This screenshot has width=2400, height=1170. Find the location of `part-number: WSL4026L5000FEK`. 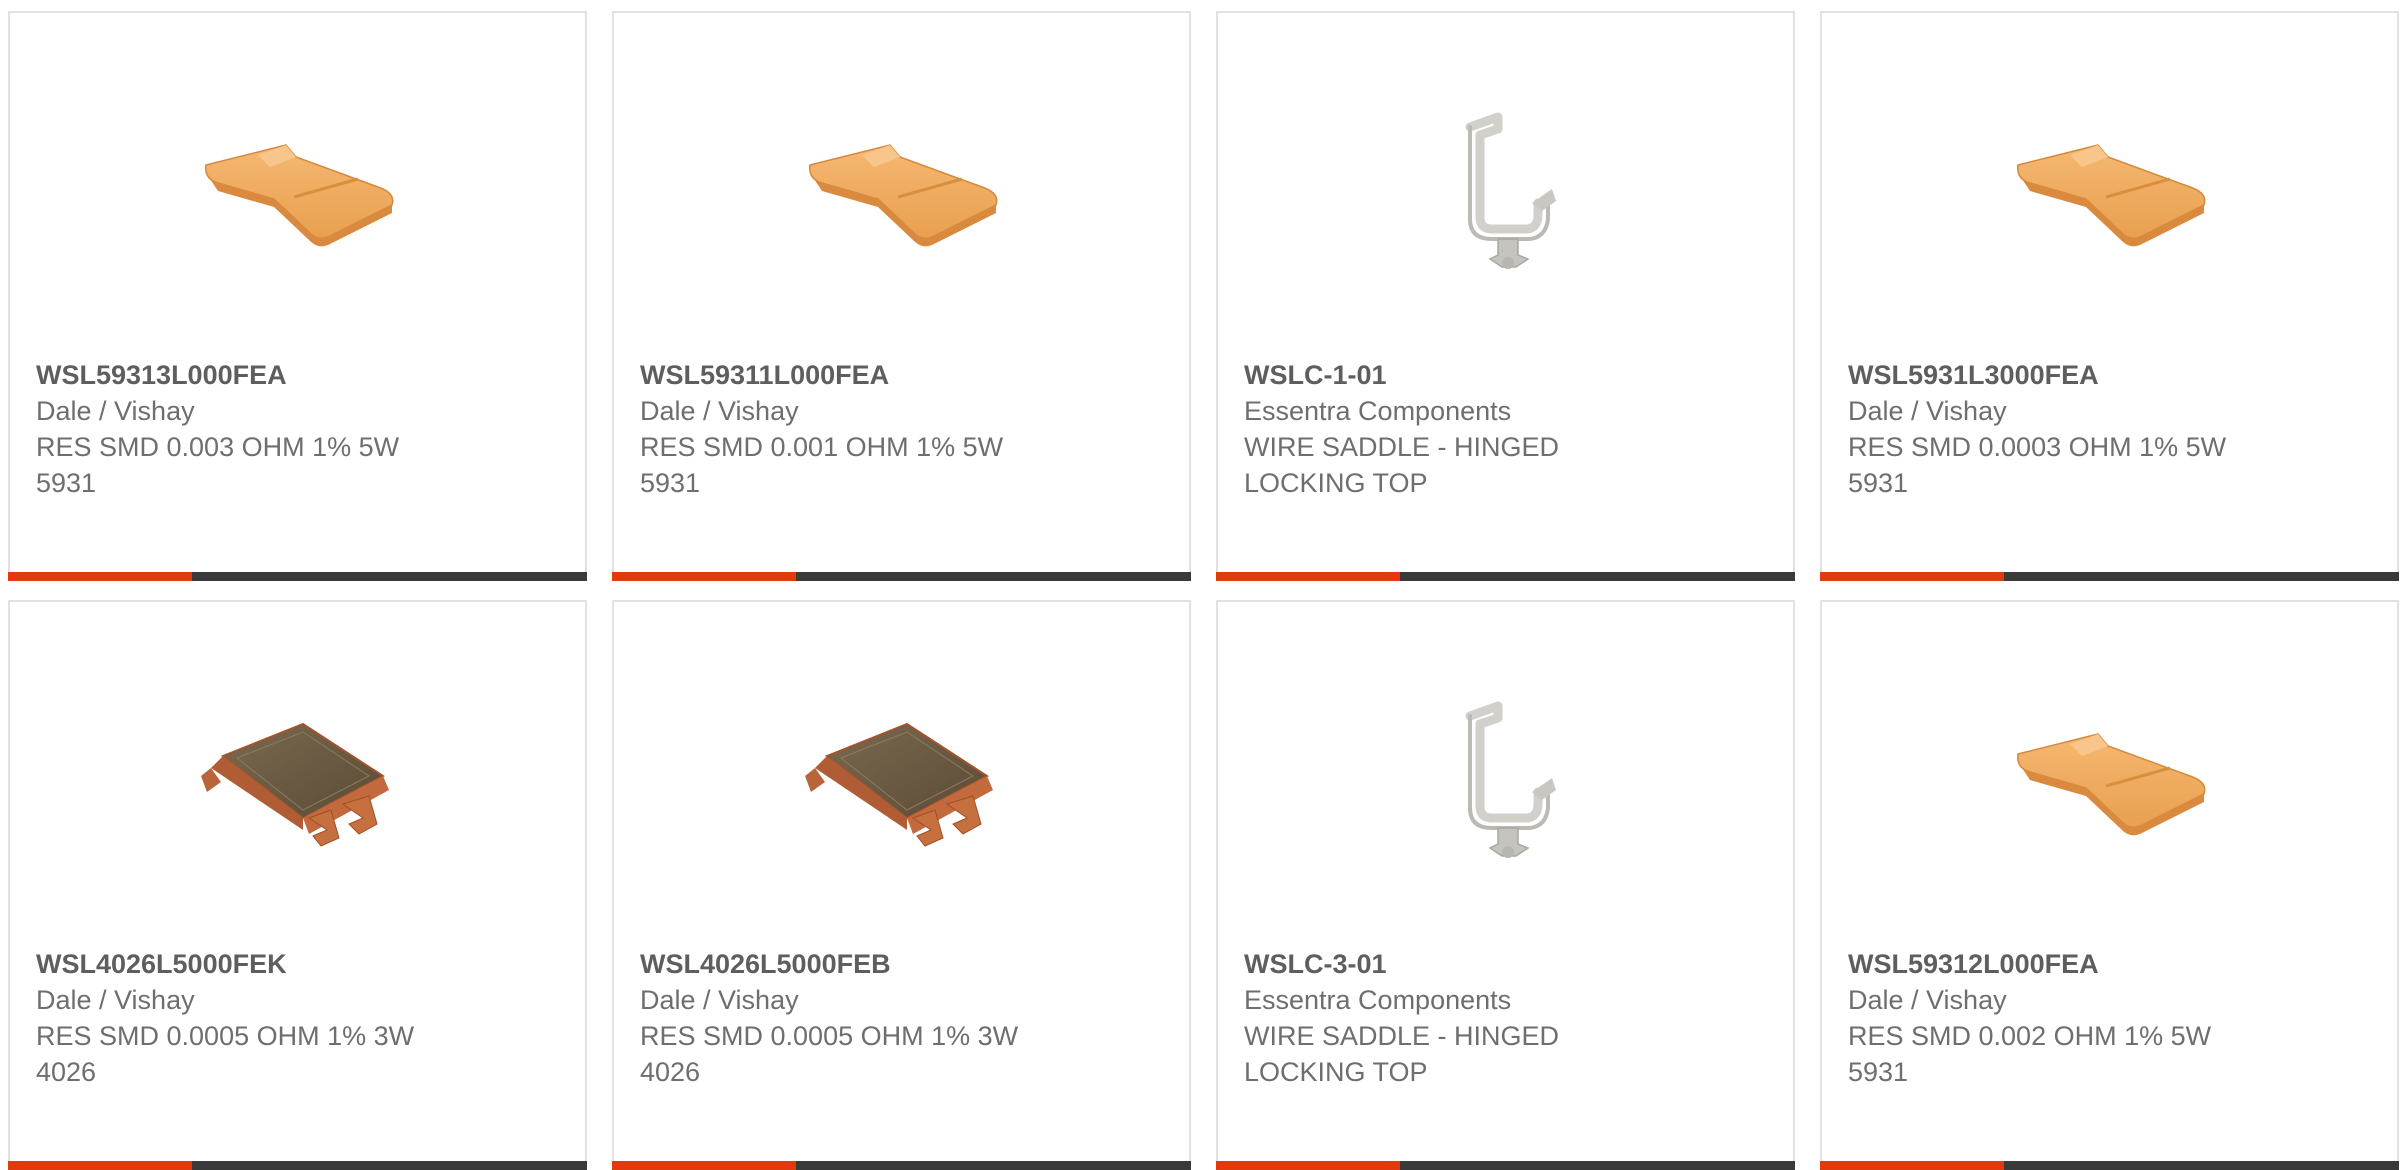

part-number: WSL4026L5000FEK is located at coordinates (300, 964).